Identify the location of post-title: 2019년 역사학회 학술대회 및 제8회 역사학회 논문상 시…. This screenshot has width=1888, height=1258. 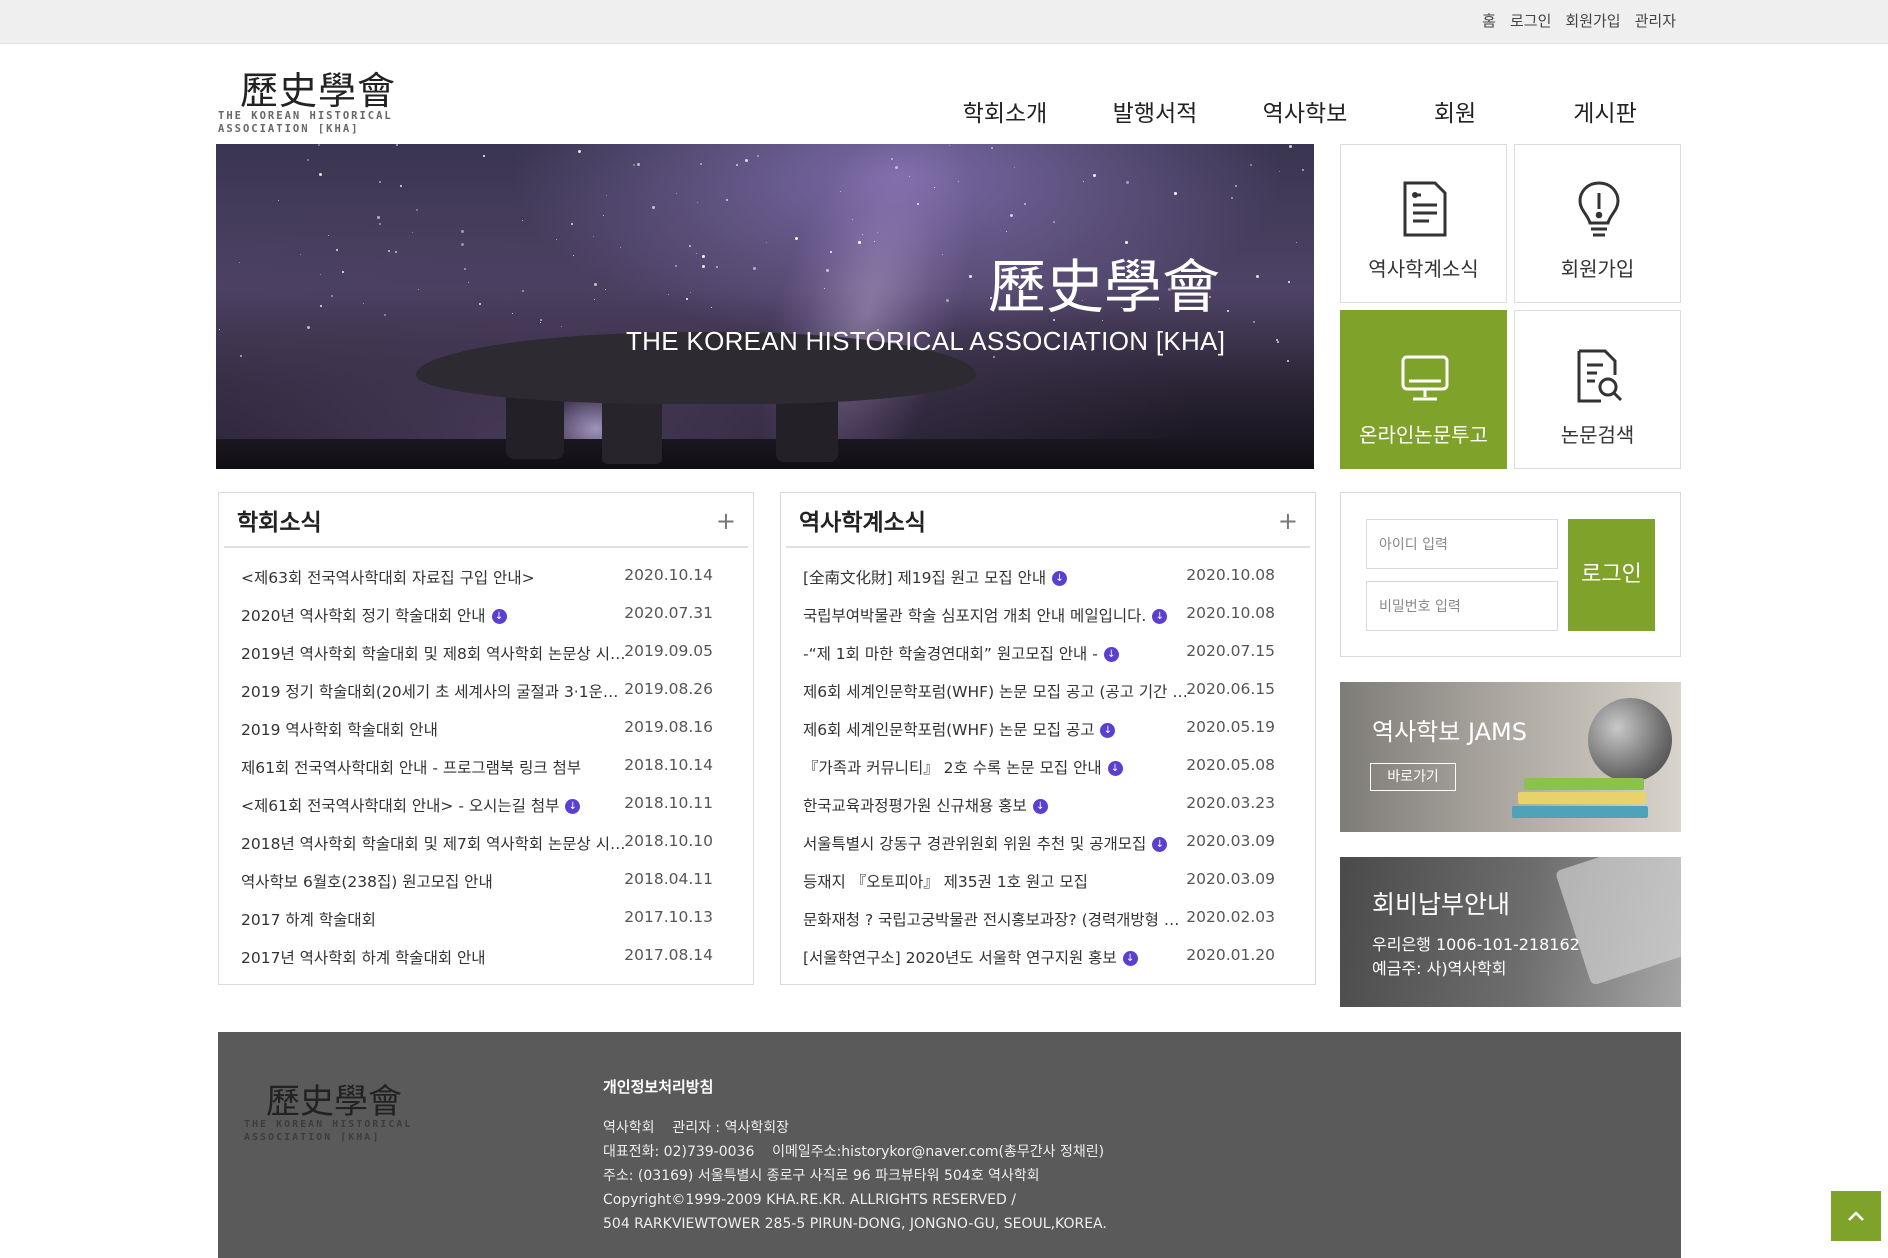
(436, 653).